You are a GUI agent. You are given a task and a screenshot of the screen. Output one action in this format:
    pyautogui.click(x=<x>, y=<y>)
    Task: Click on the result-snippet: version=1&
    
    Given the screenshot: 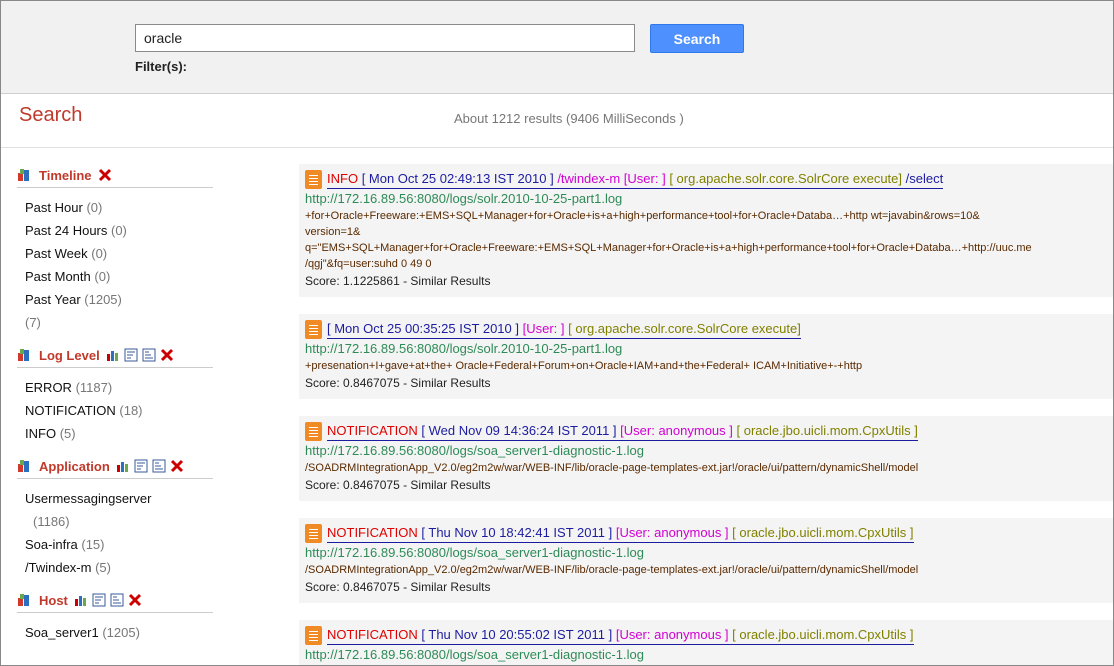 What is the action you would take?
    pyautogui.click(x=333, y=232)
    